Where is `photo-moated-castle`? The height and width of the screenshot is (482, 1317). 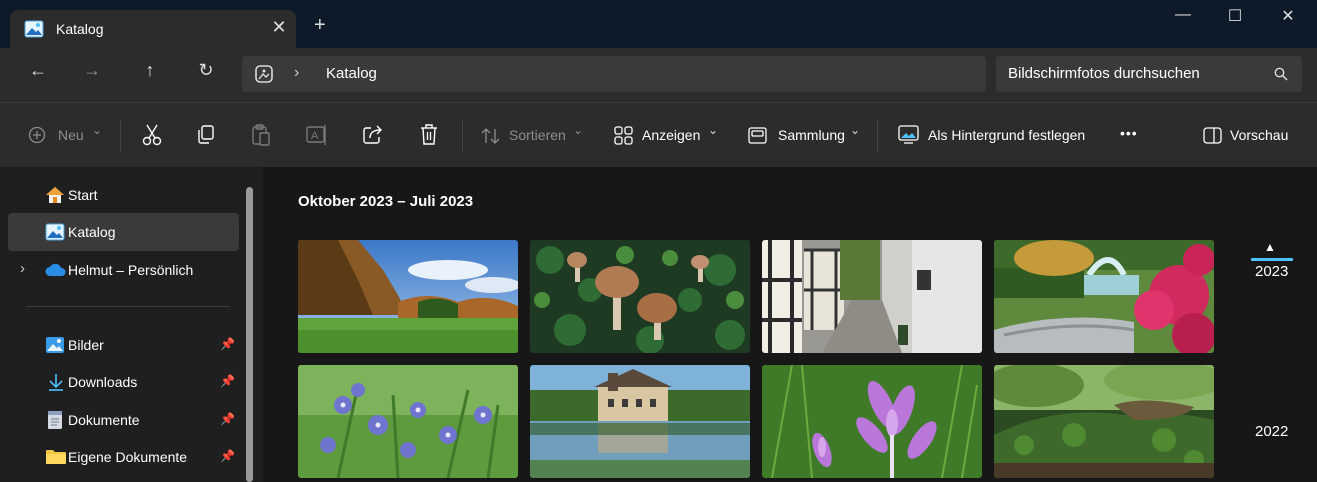
photo-moated-castle is located at coordinates (640, 421).